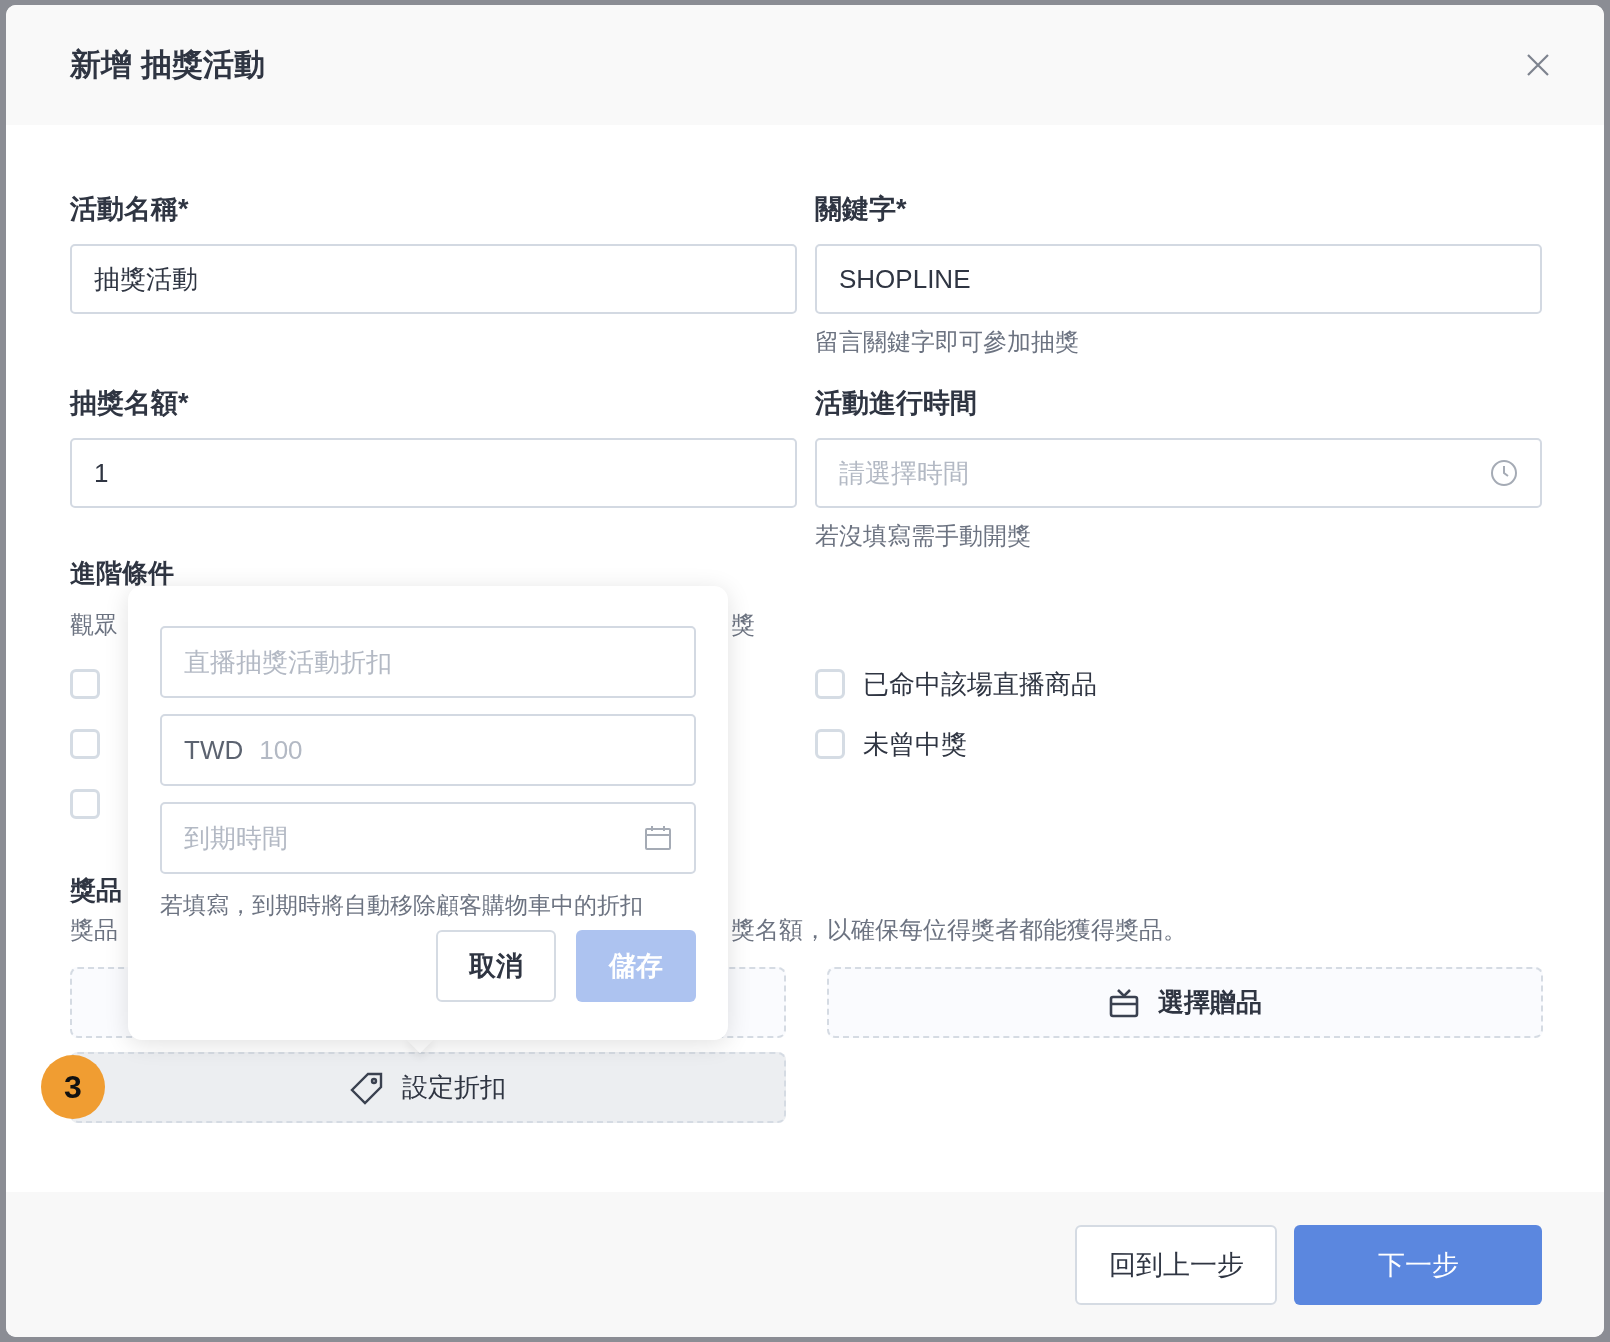  I want to click on clock-icon, so click(1504, 473).